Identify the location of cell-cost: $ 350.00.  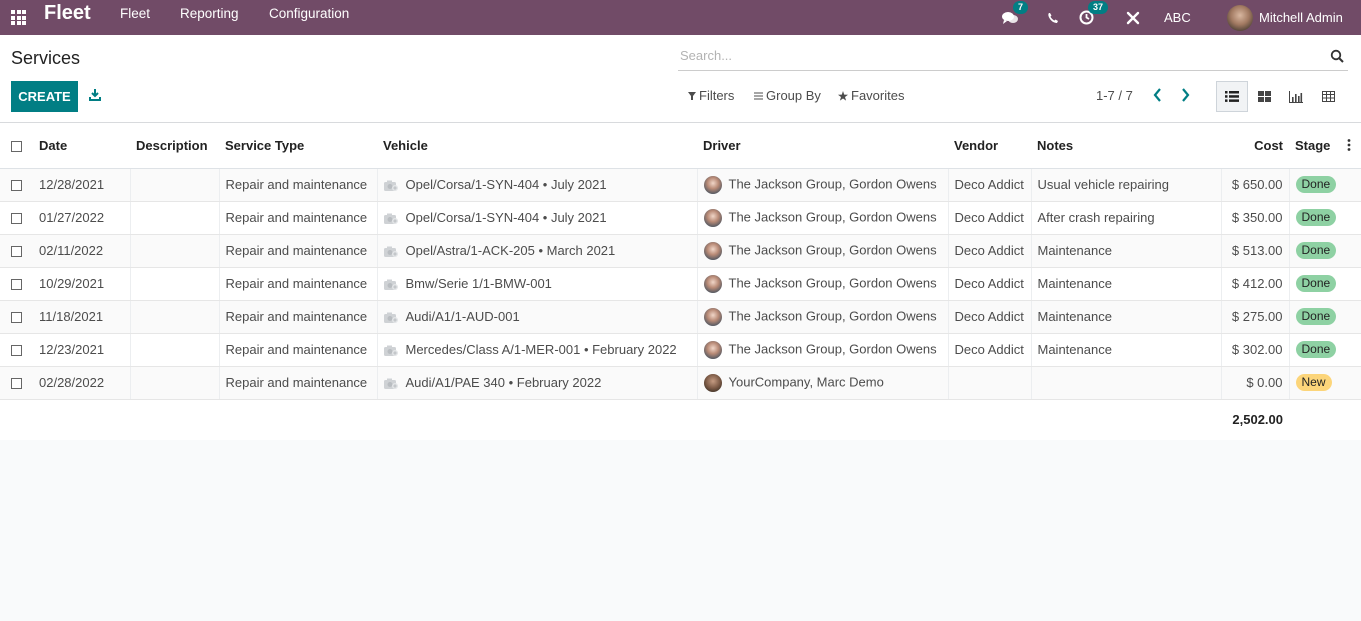
(1254, 218).